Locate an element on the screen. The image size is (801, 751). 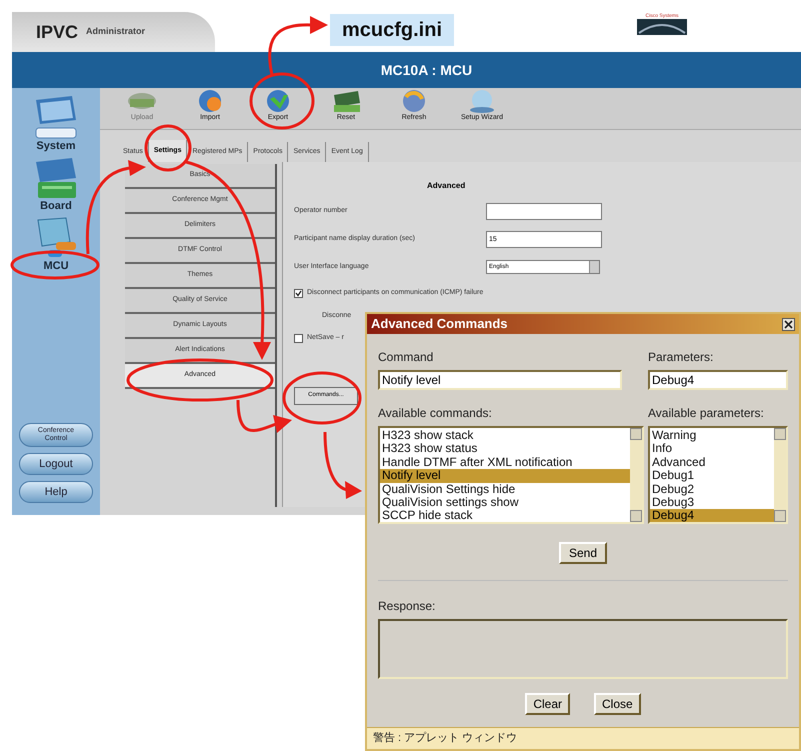
send-button: Send is located at coordinates (583, 553).